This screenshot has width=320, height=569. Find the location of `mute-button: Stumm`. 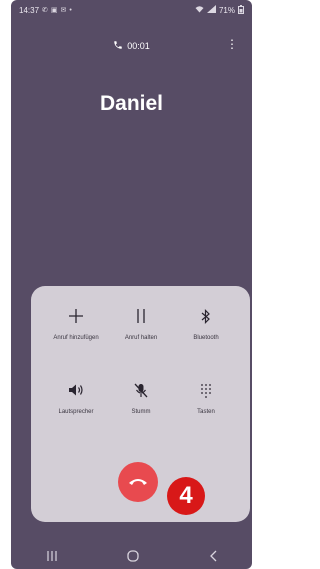

mute-button: Stumm is located at coordinates (141, 398).